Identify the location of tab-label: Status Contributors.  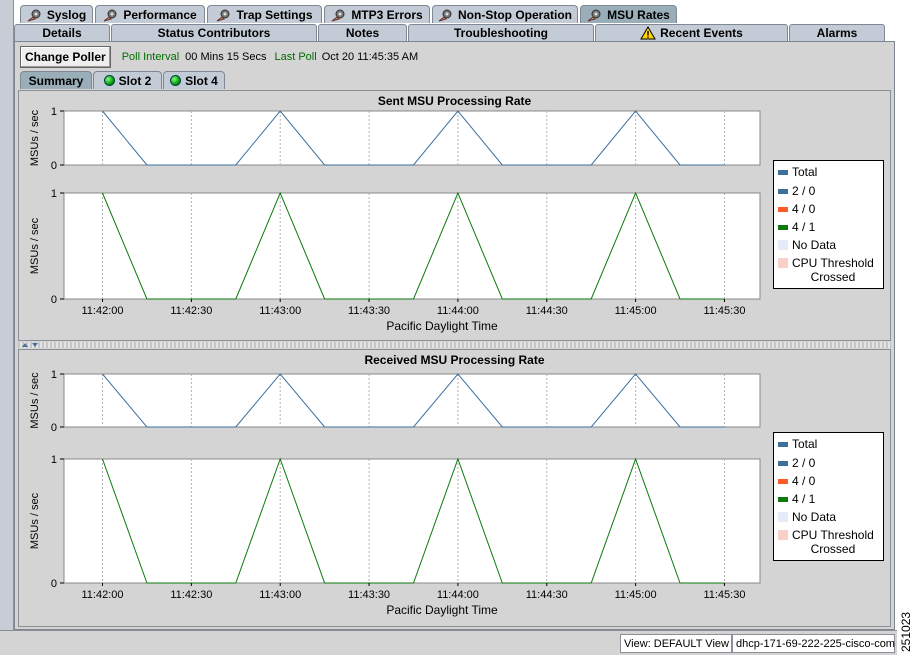
(214, 33).